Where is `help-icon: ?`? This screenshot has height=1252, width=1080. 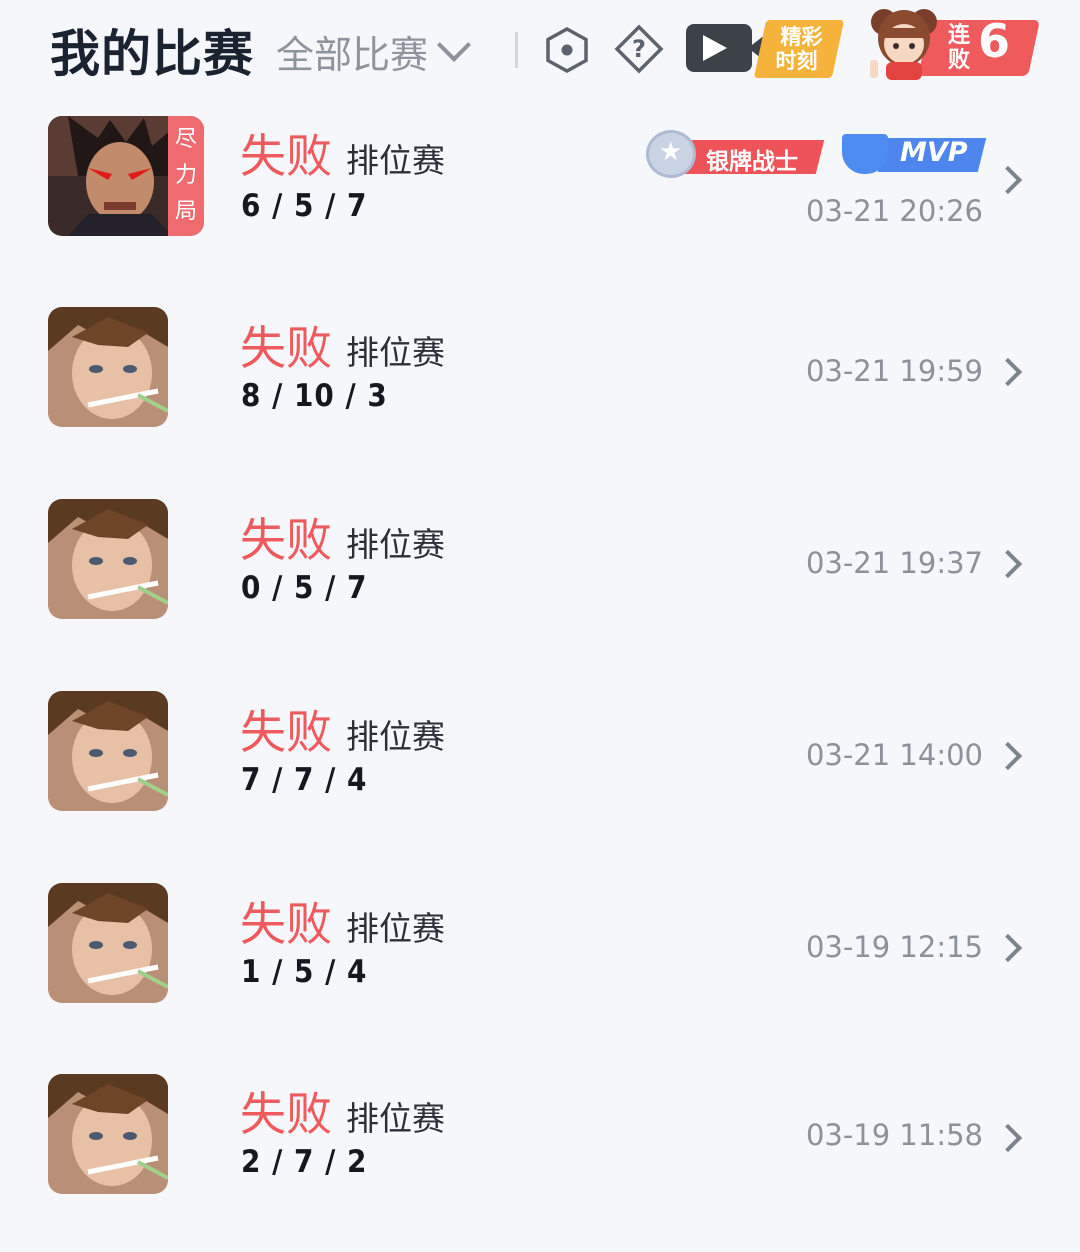
help-icon: ? is located at coordinates (639, 49).